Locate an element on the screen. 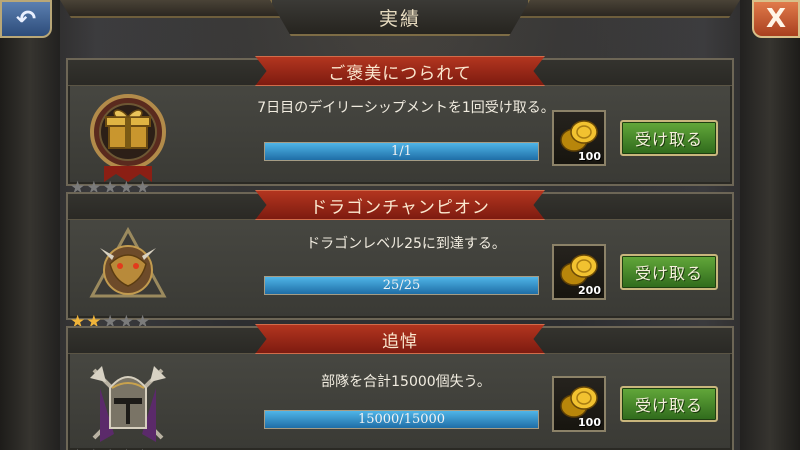 This screenshot has width=800, height=450. progress-bar: 15000/15000 is located at coordinates (401, 419).